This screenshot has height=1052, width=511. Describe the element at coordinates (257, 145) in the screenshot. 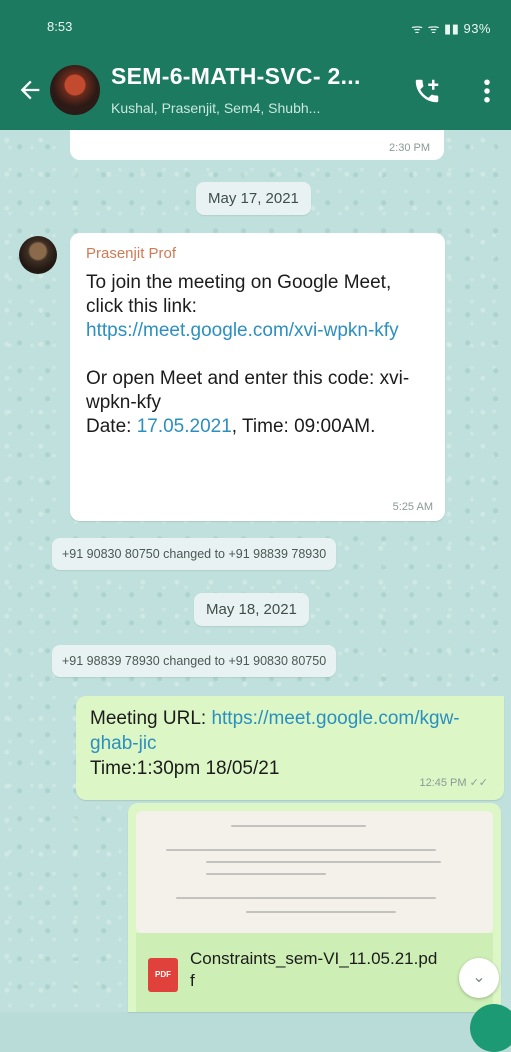

I see `previous-message-bubble: 2:30 PM` at that location.